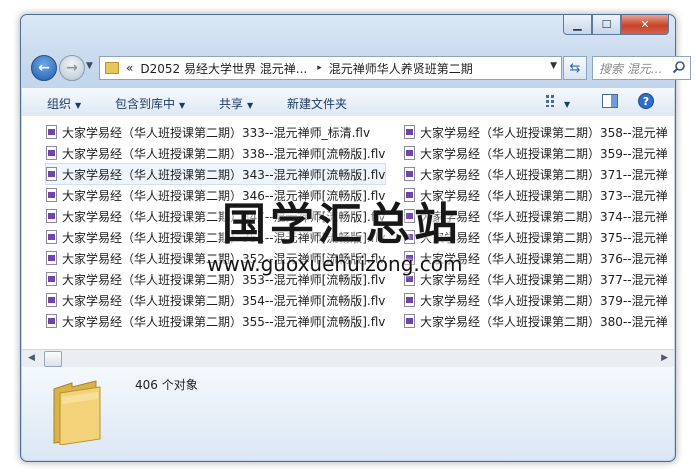  I want to click on maximize-button: ☐, so click(606, 25).